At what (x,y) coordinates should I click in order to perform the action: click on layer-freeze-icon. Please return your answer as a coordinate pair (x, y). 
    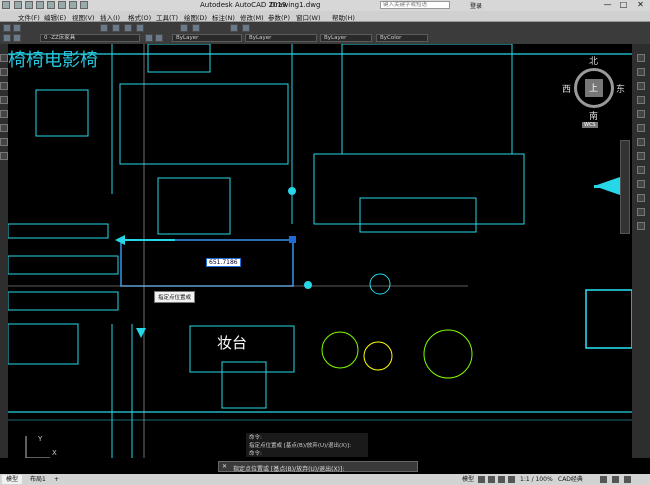
    Looking at the image, I should click on (17, 38).